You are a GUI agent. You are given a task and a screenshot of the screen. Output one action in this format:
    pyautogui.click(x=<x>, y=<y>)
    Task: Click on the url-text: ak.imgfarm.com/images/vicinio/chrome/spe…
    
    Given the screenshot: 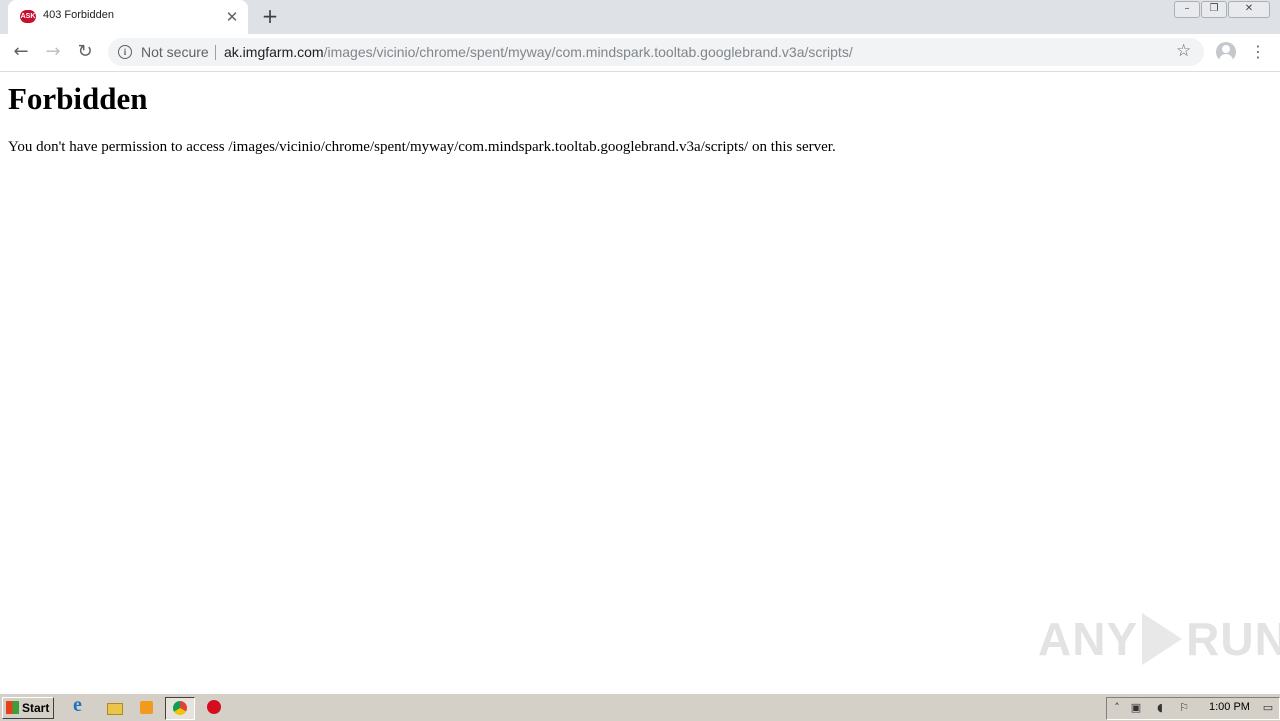 What is the action you would take?
    pyautogui.click(x=538, y=52)
    